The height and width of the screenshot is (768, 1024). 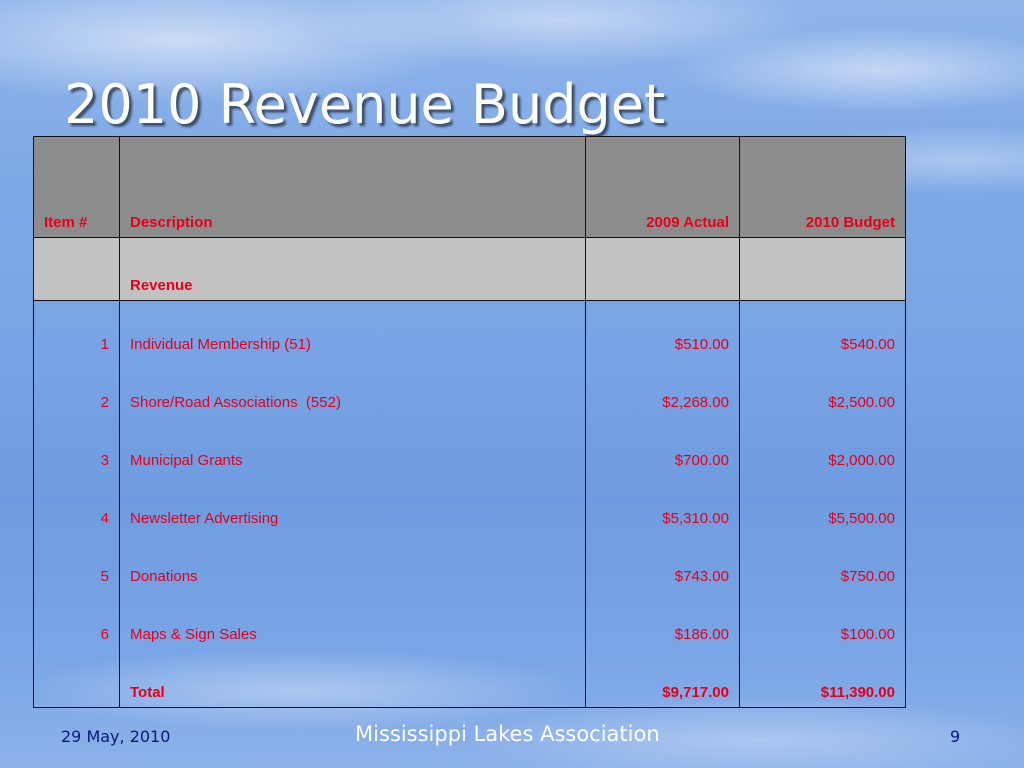 I want to click on row-2009-actual: $700.00, so click(x=662, y=446).